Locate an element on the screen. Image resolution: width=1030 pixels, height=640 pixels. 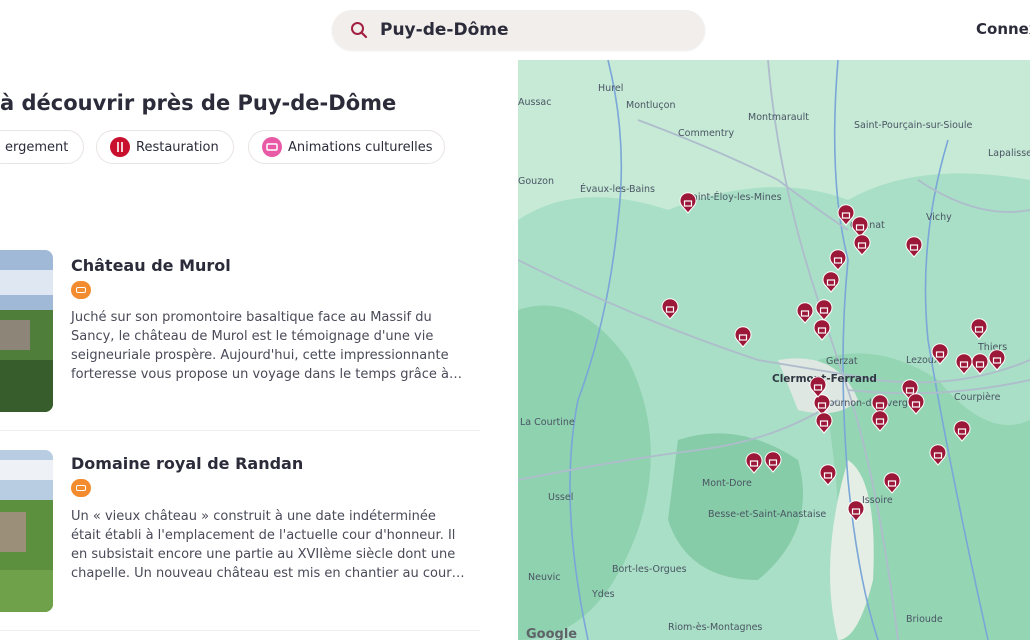
town-label: Issoire is located at coordinates (877, 500).